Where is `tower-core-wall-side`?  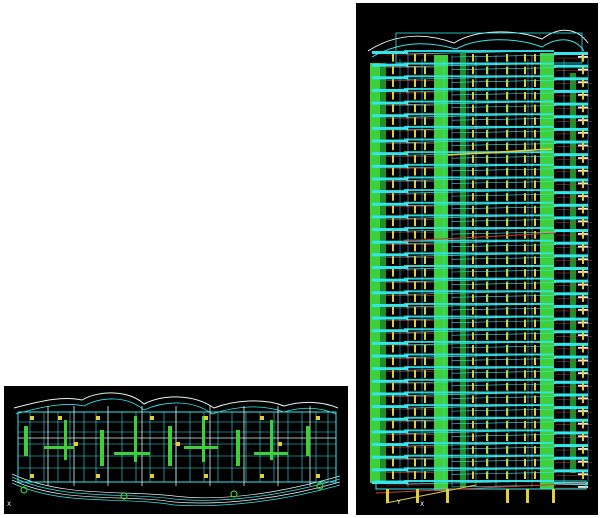
tower-core-wall-side is located at coordinates (463, 270).